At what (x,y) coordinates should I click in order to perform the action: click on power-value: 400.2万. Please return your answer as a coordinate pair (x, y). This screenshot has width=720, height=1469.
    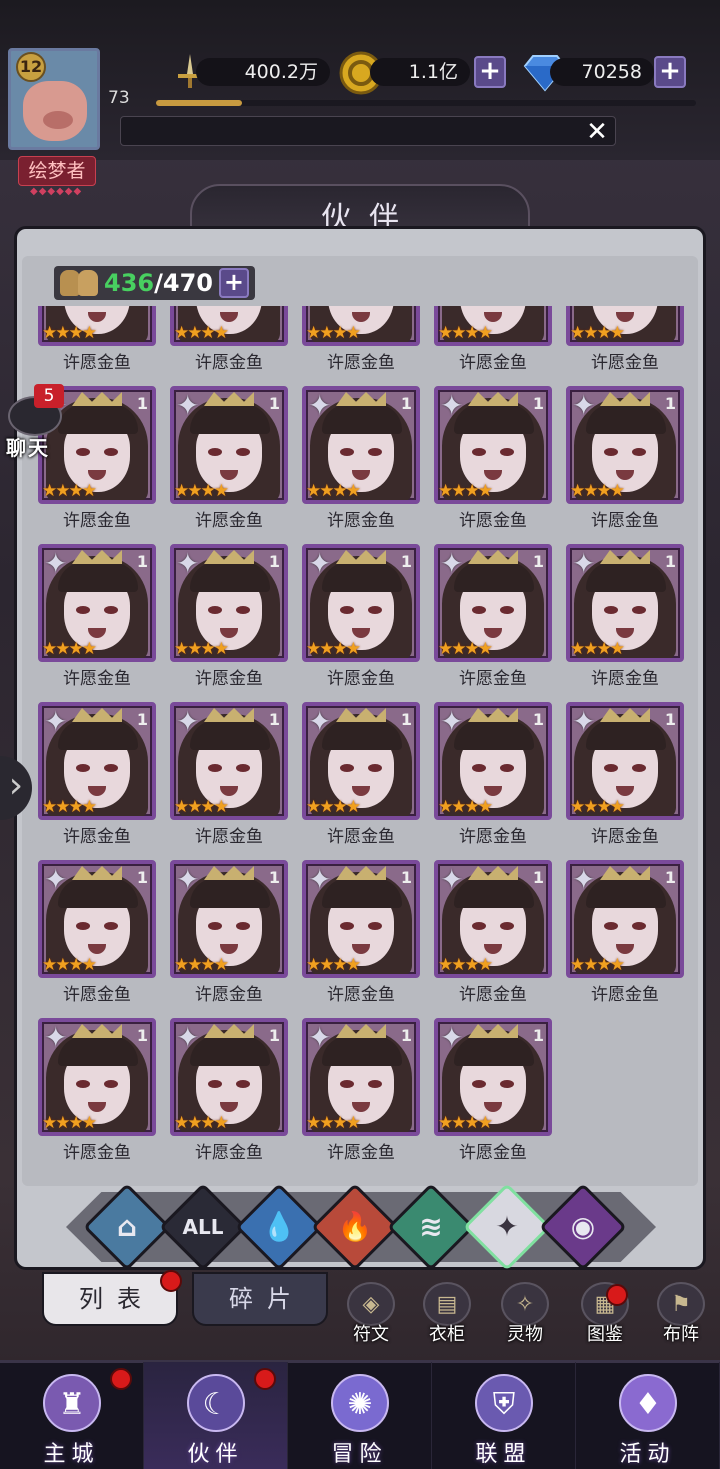
    Looking at the image, I should click on (263, 72).